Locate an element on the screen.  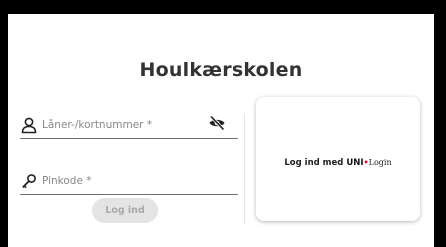
uni-login-label: Log ind med UNI•Login is located at coordinates (337, 159).